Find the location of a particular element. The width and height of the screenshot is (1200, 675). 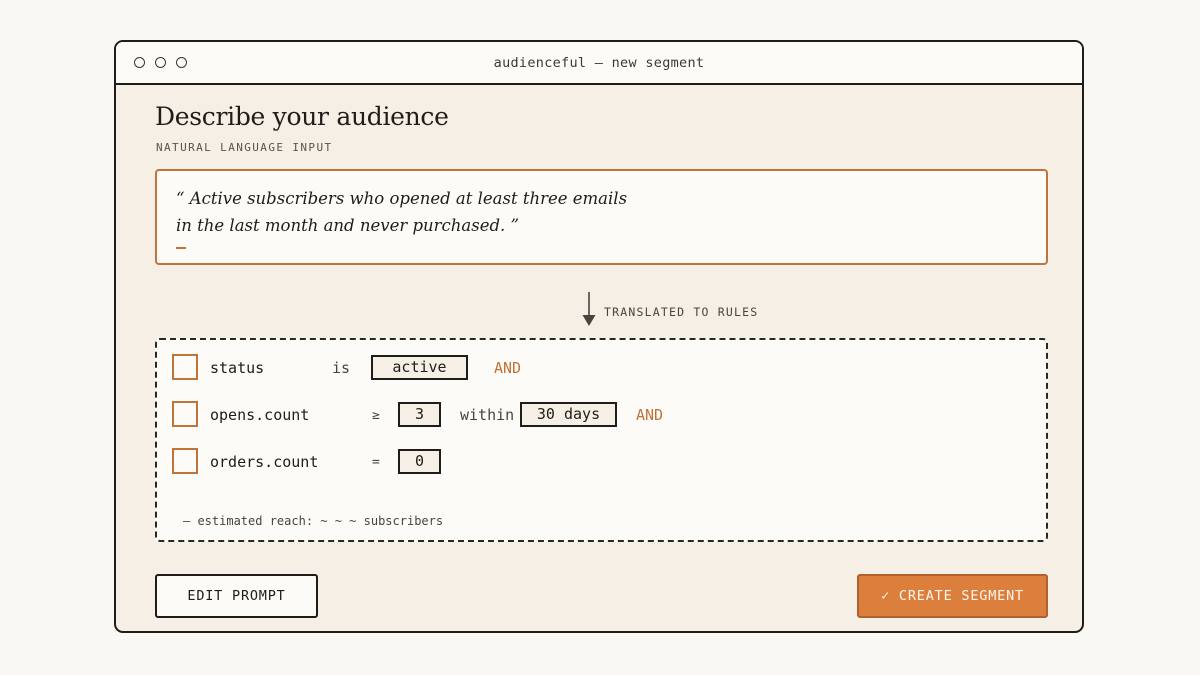

rule-operator: = is located at coordinates (376, 462).